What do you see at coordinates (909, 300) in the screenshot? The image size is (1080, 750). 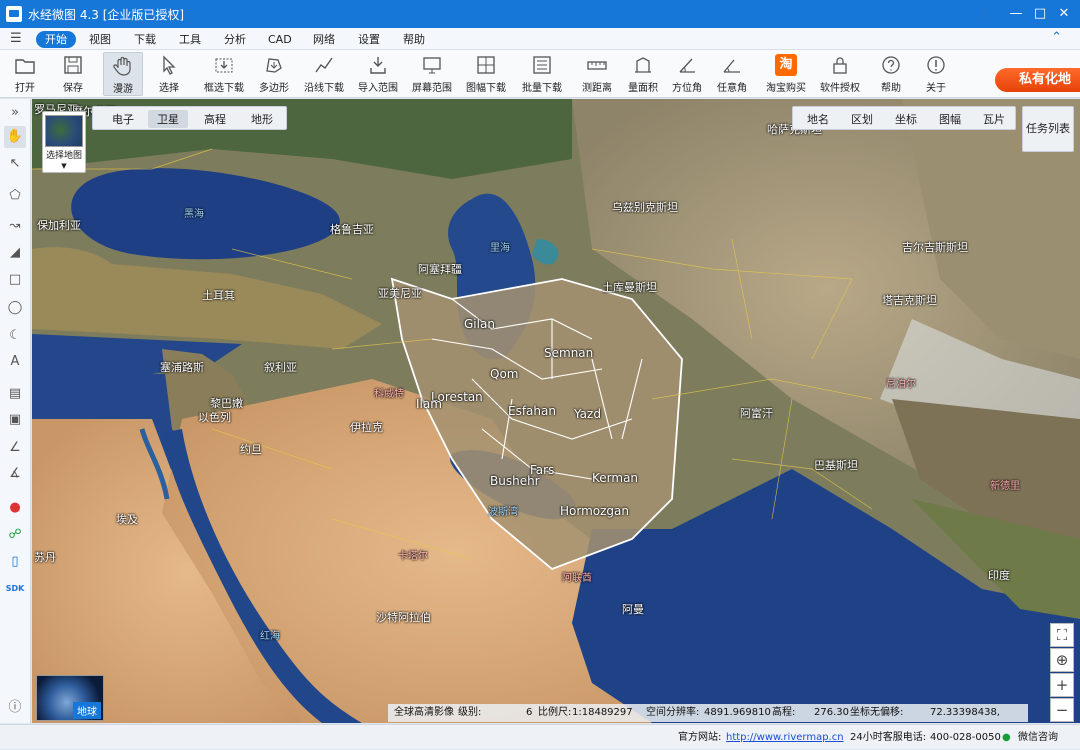 I see `map-label-countries: 塔吉克斯坦` at bounding box center [909, 300].